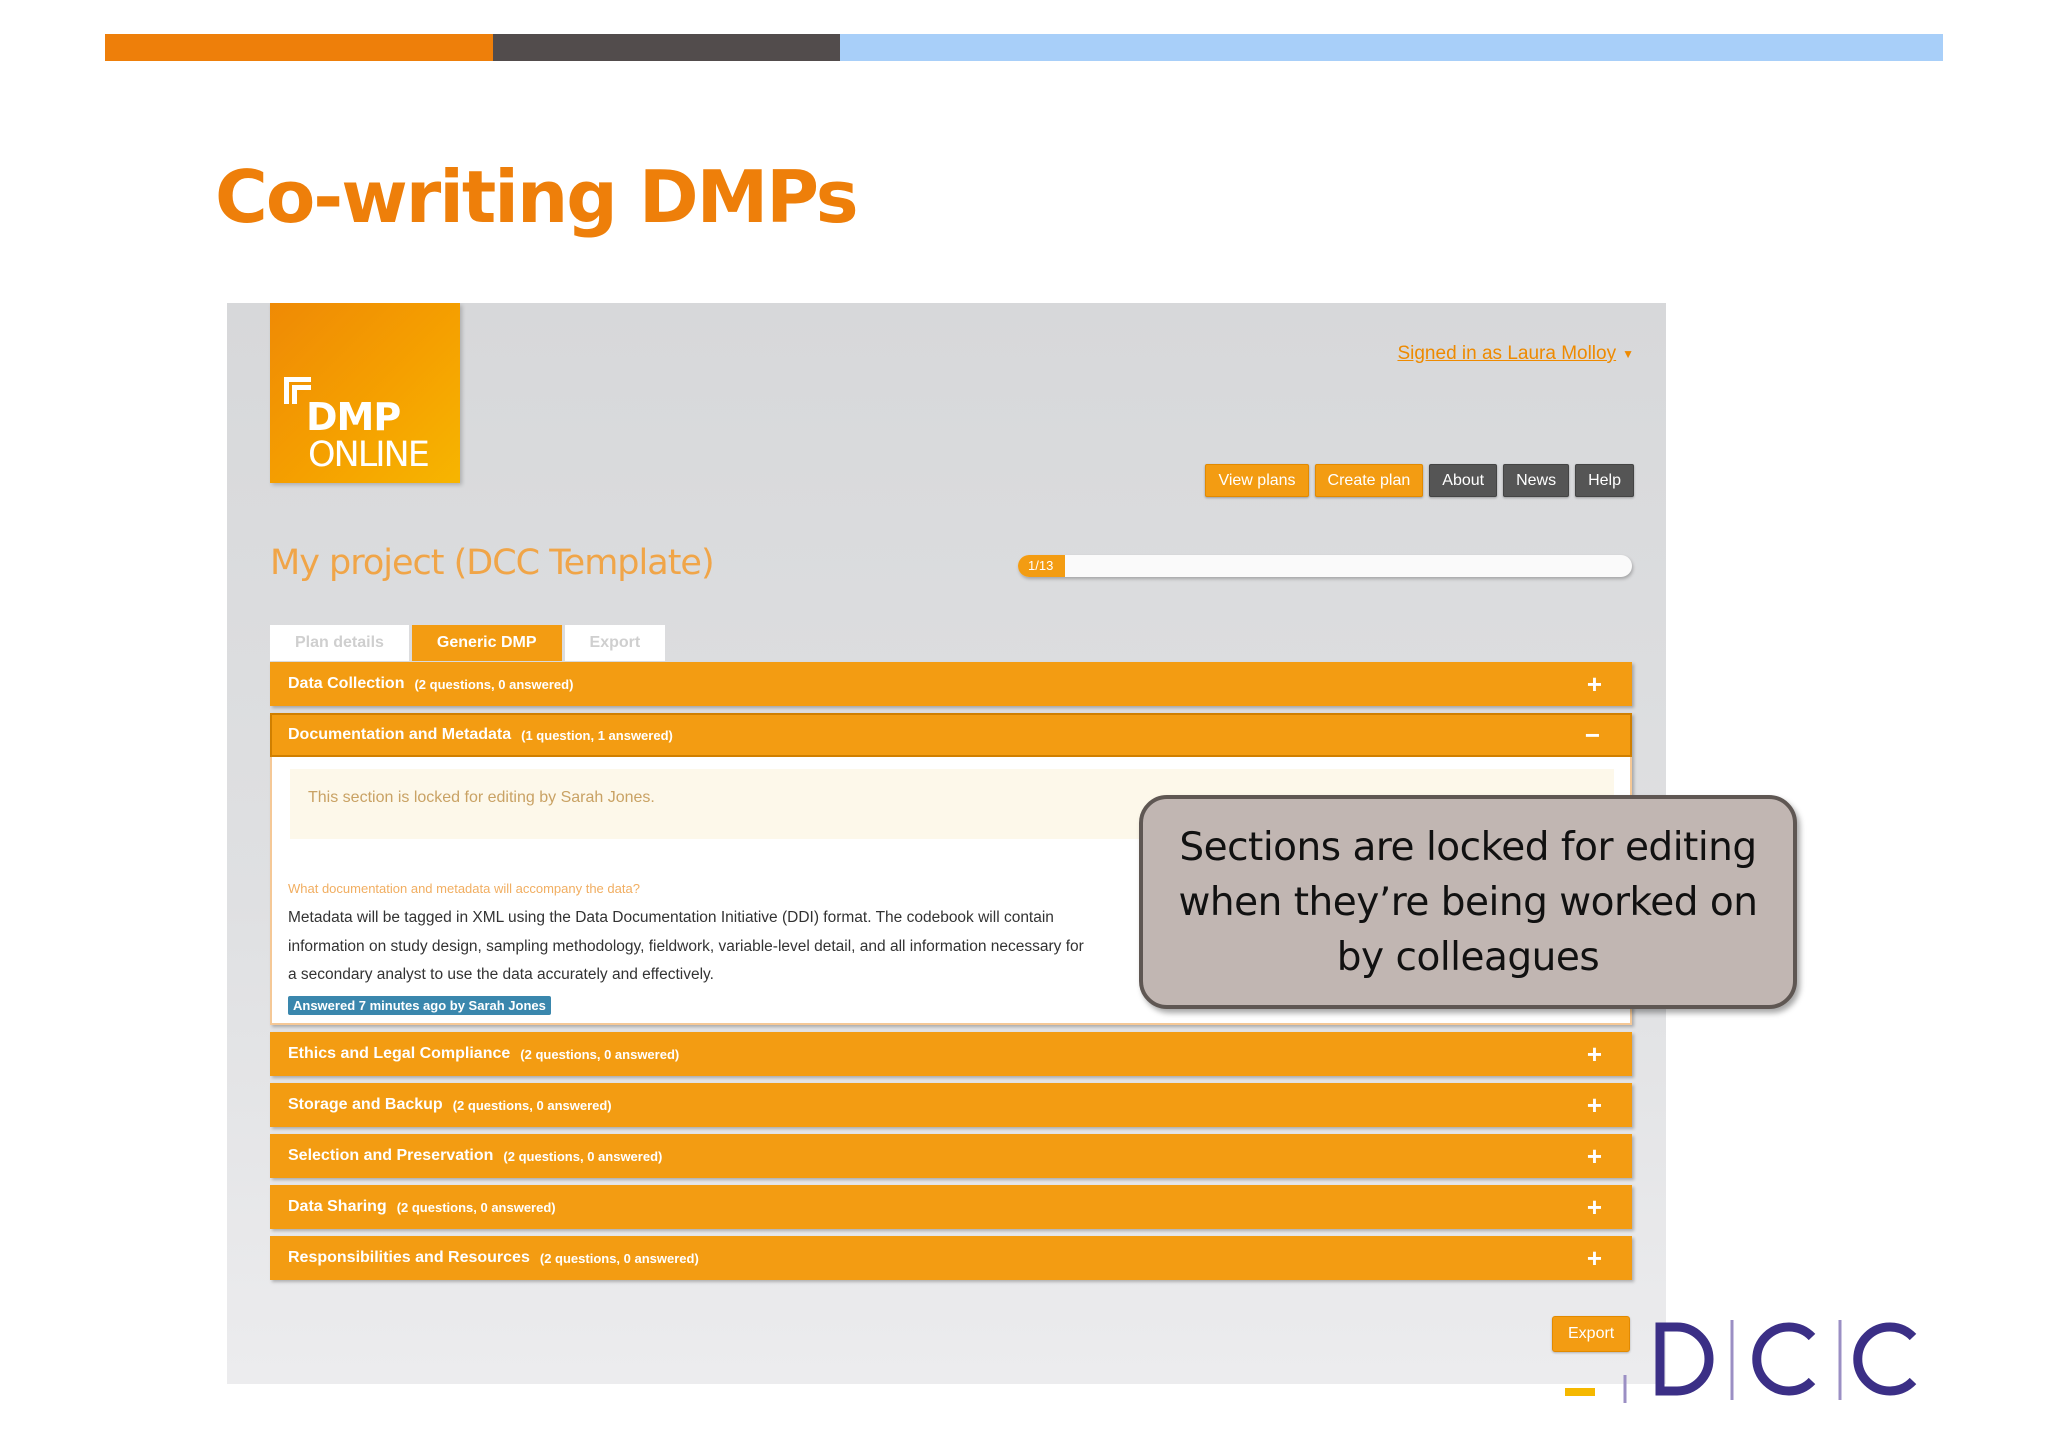  What do you see at coordinates (1463, 480) in the screenshot?
I see `nav-about-button: About` at bounding box center [1463, 480].